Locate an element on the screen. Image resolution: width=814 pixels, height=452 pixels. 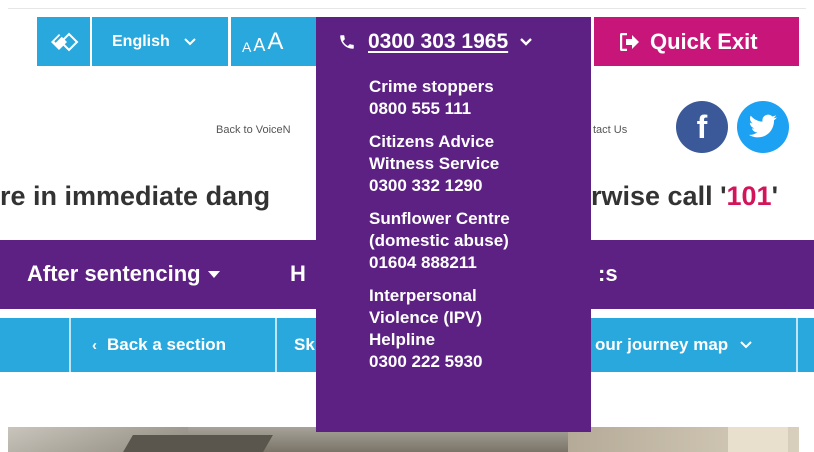
text-size-small: A is located at coordinates (246, 47).